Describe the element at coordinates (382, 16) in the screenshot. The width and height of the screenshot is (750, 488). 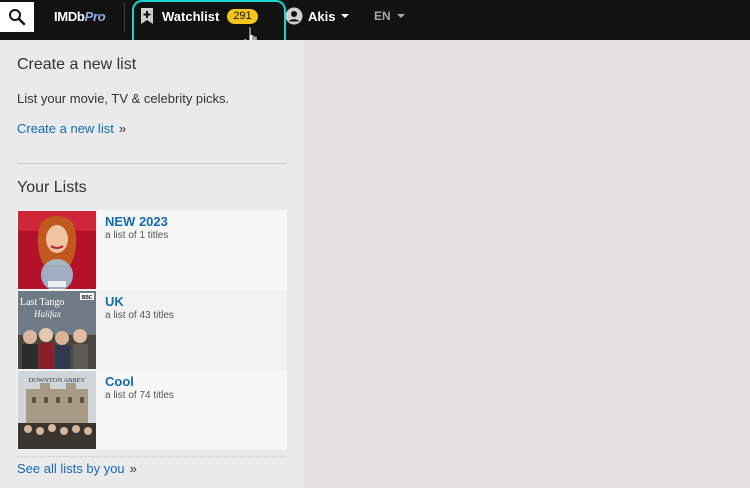
I see `language-label: EN` at that location.